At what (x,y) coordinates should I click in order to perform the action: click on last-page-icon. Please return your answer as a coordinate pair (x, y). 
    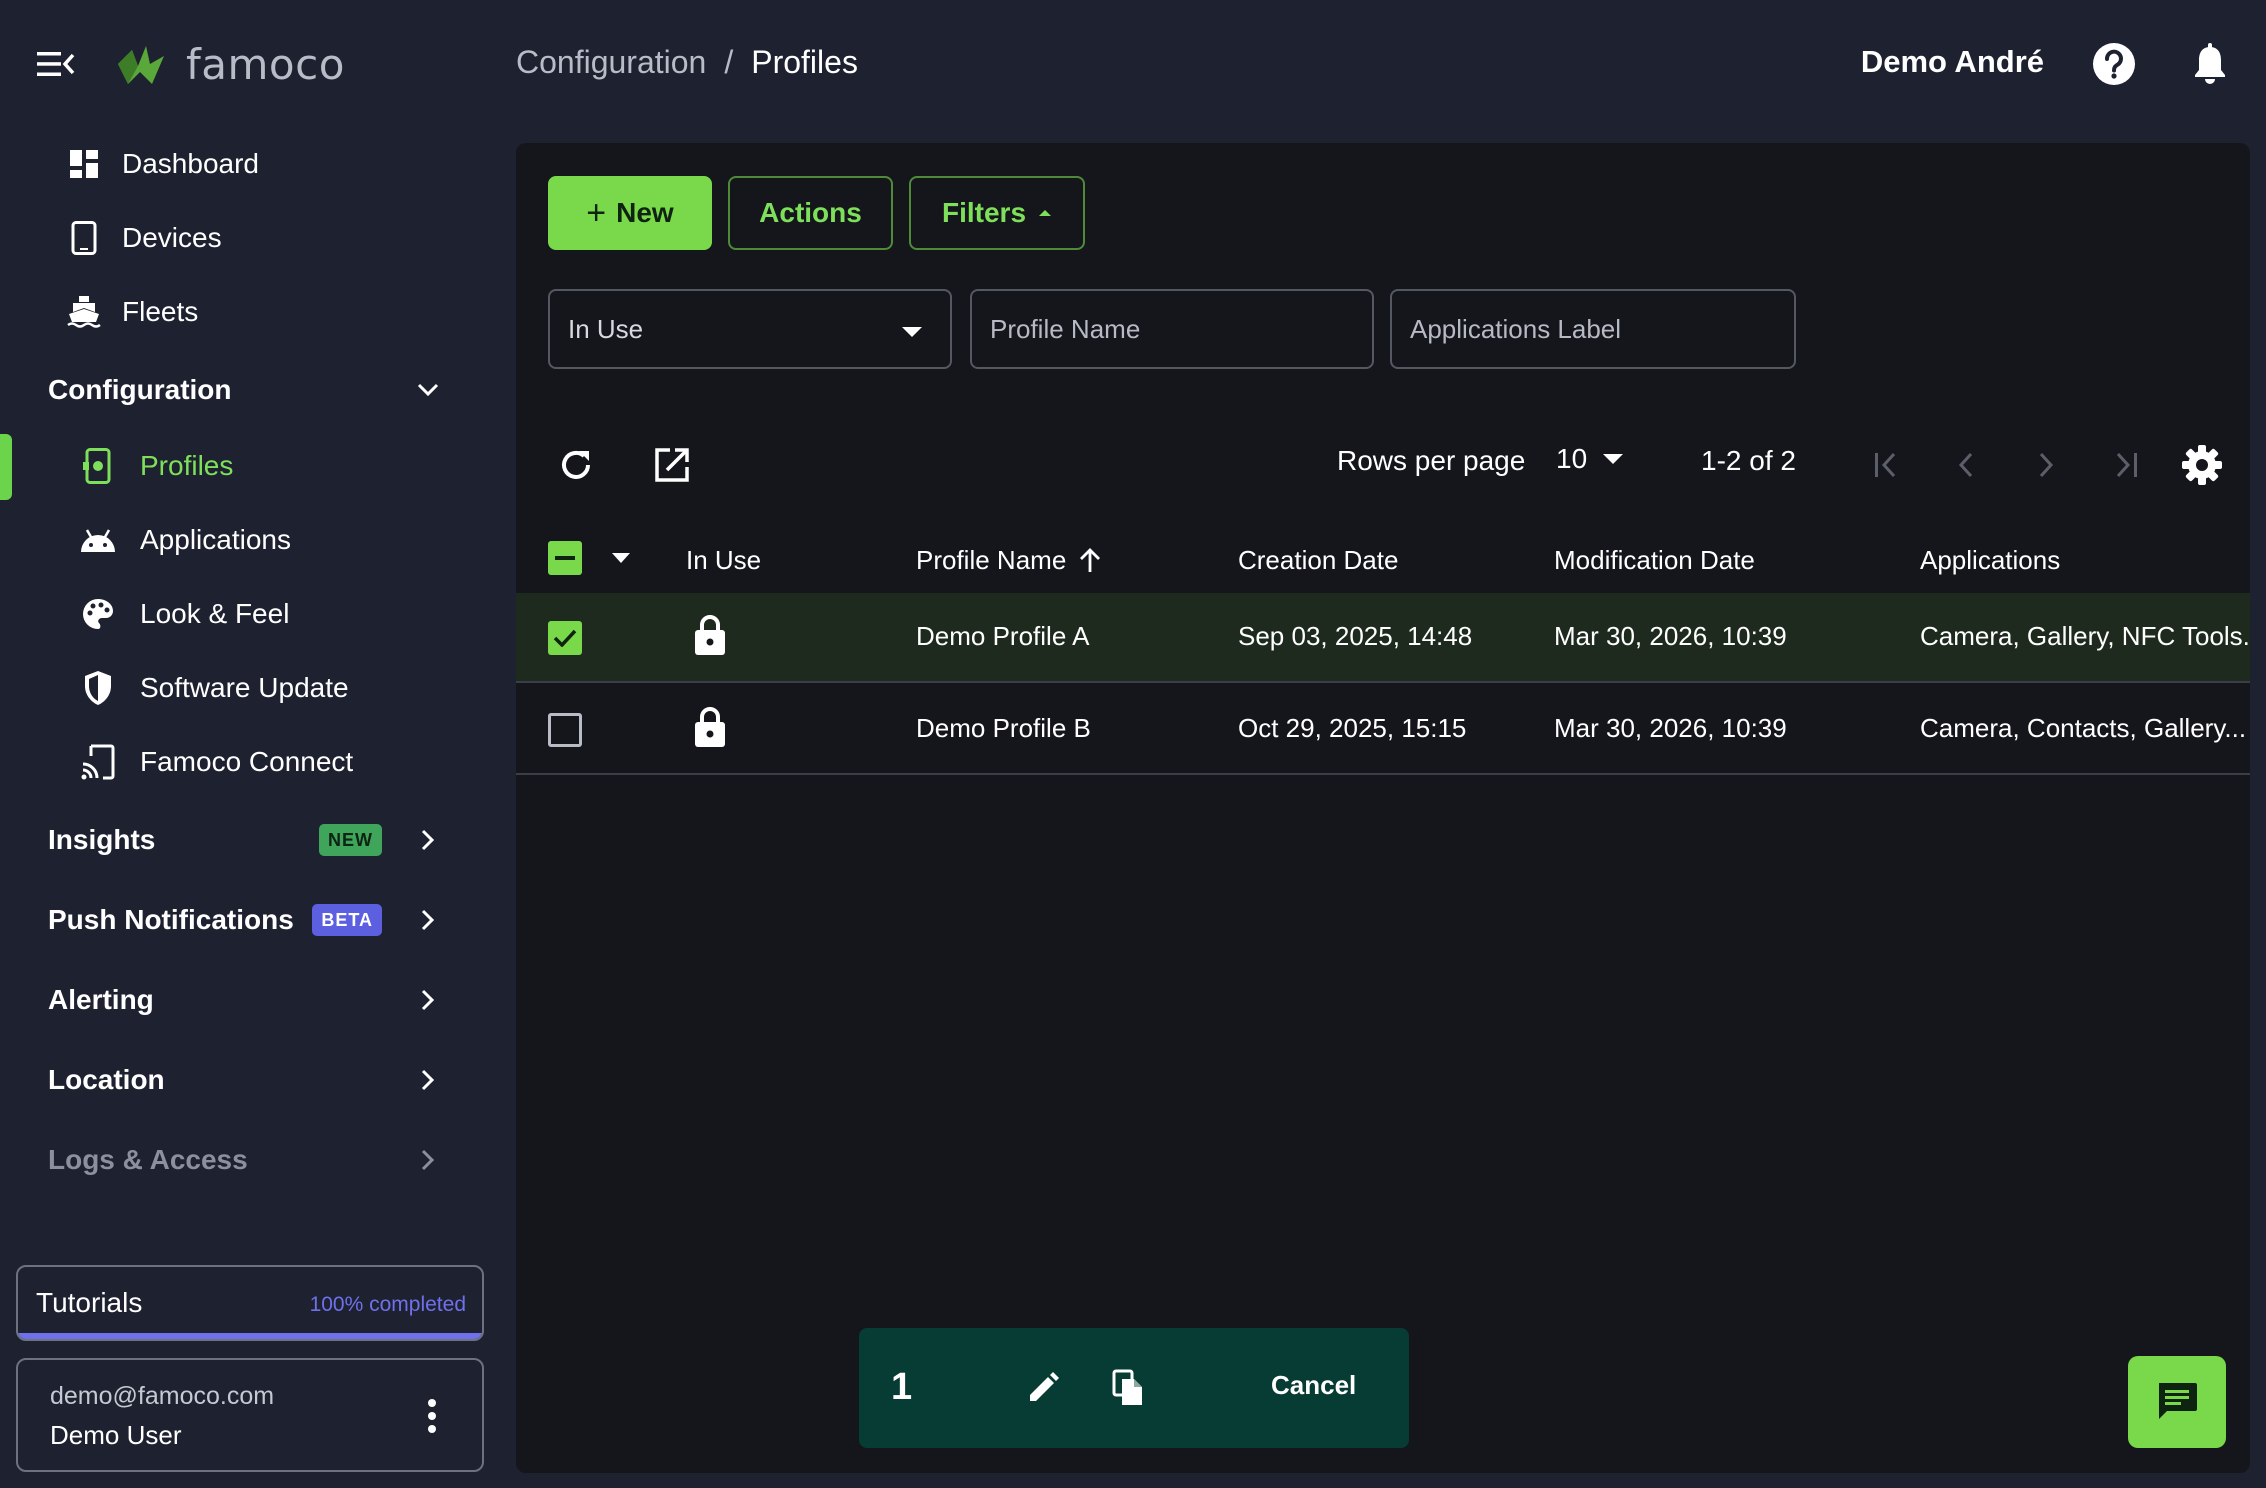
    Looking at the image, I should click on (2126, 465).